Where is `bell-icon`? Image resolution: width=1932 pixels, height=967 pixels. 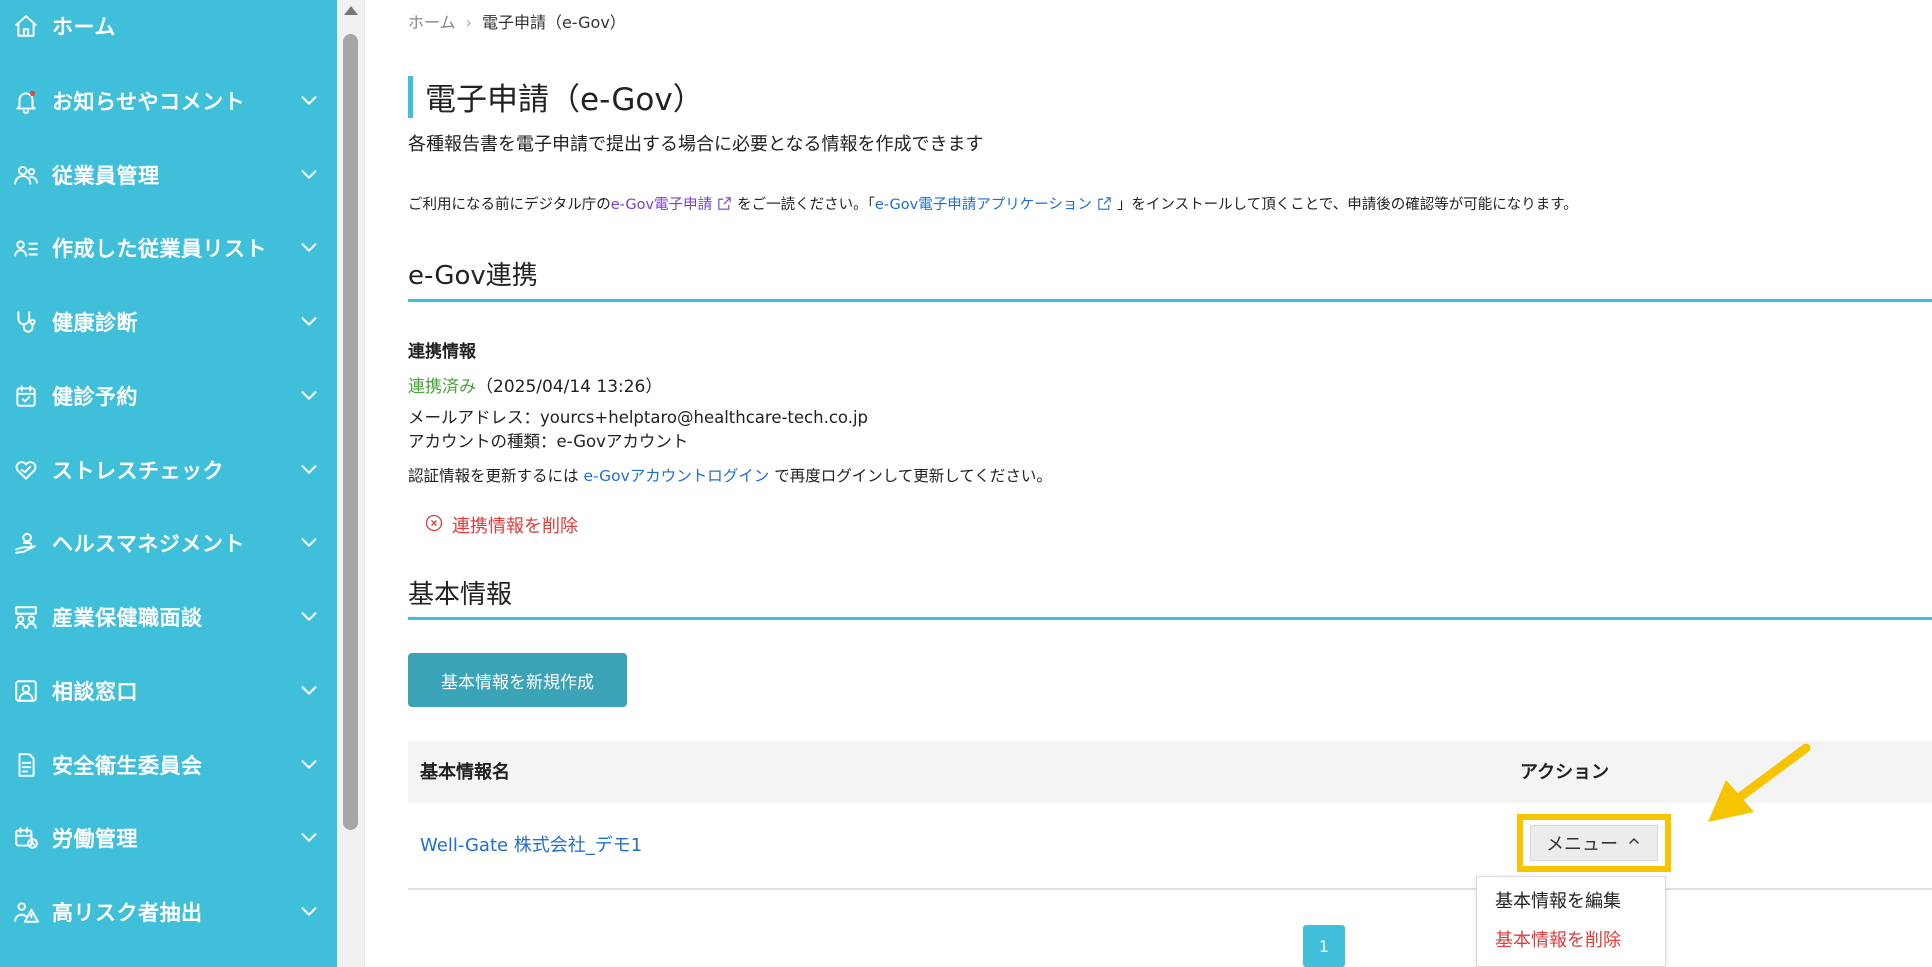
bell-icon is located at coordinates (26, 101).